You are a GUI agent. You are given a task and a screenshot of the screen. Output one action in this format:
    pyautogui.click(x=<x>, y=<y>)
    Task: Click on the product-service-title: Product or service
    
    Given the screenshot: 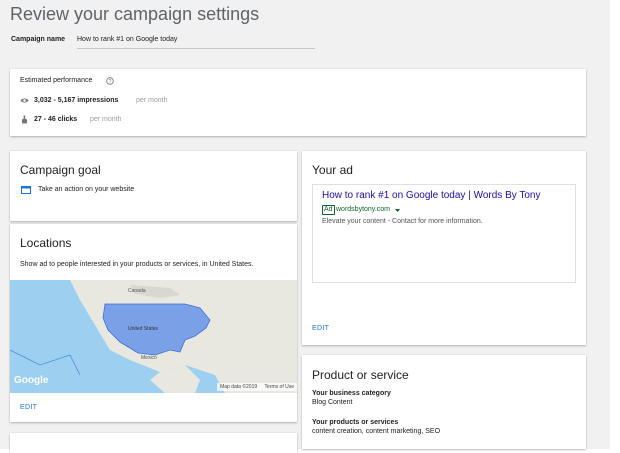 What is the action you would take?
    pyautogui.click(x=360, y=375)
    